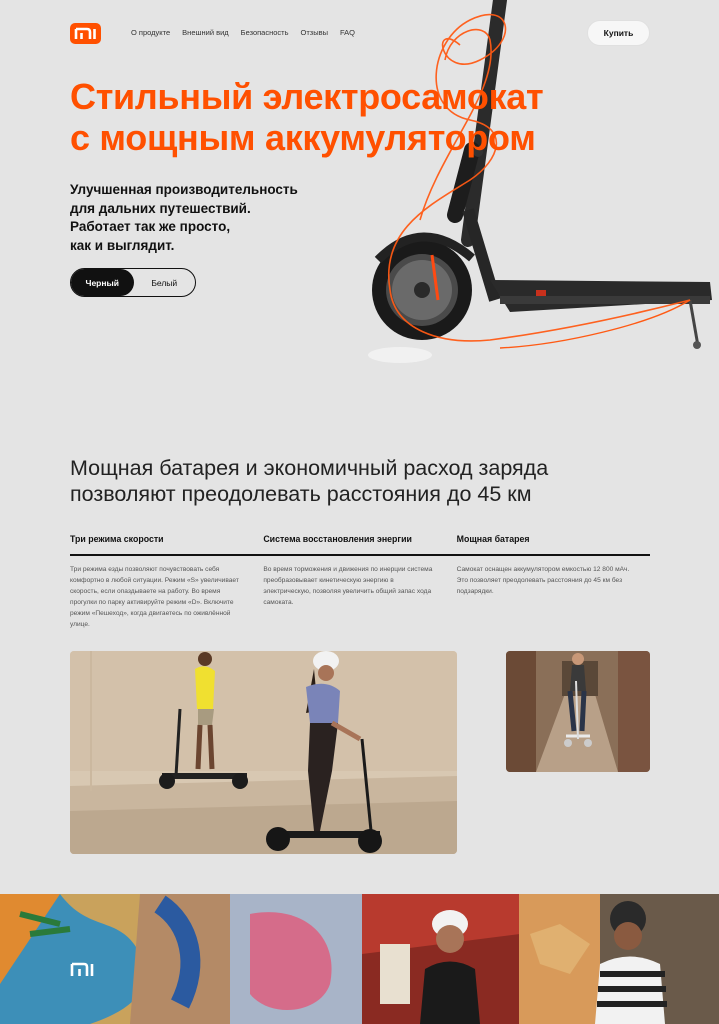 This screenshot has height=1024, width=719. I want to click on lifestyle-banner, so click(359, 959).